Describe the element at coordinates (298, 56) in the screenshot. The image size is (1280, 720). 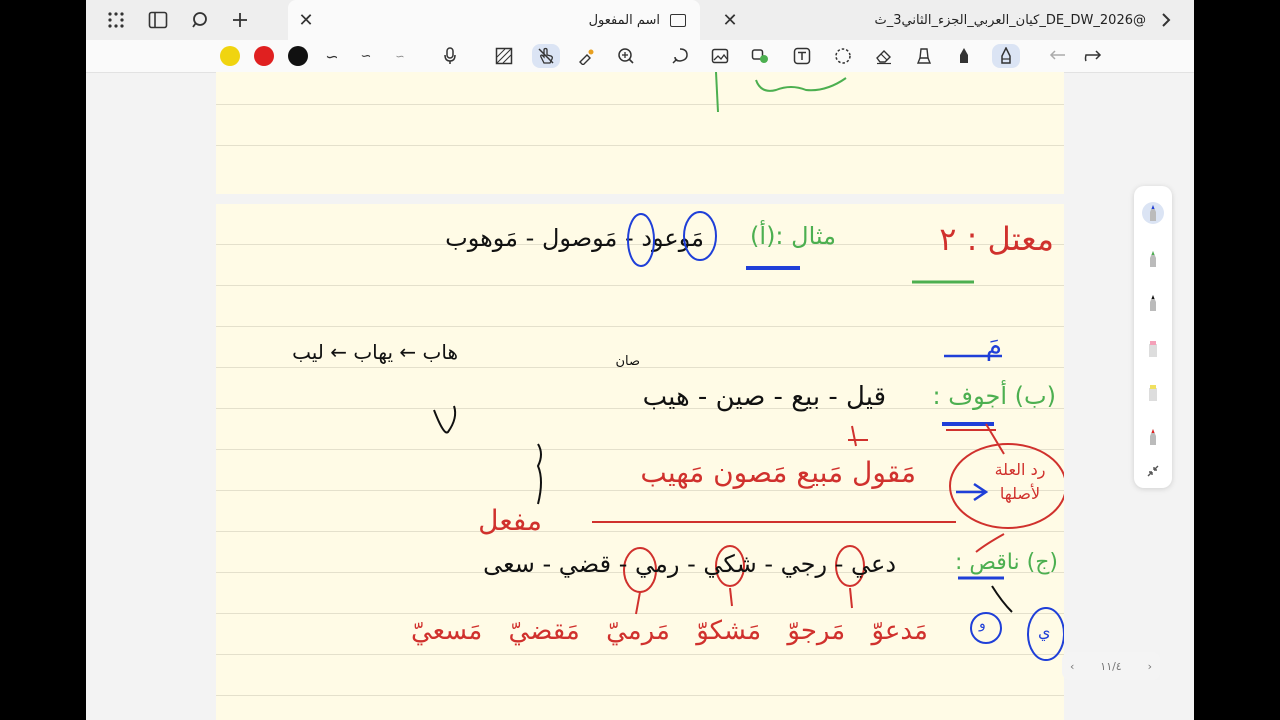
I see `black-color-swatch` at that location.